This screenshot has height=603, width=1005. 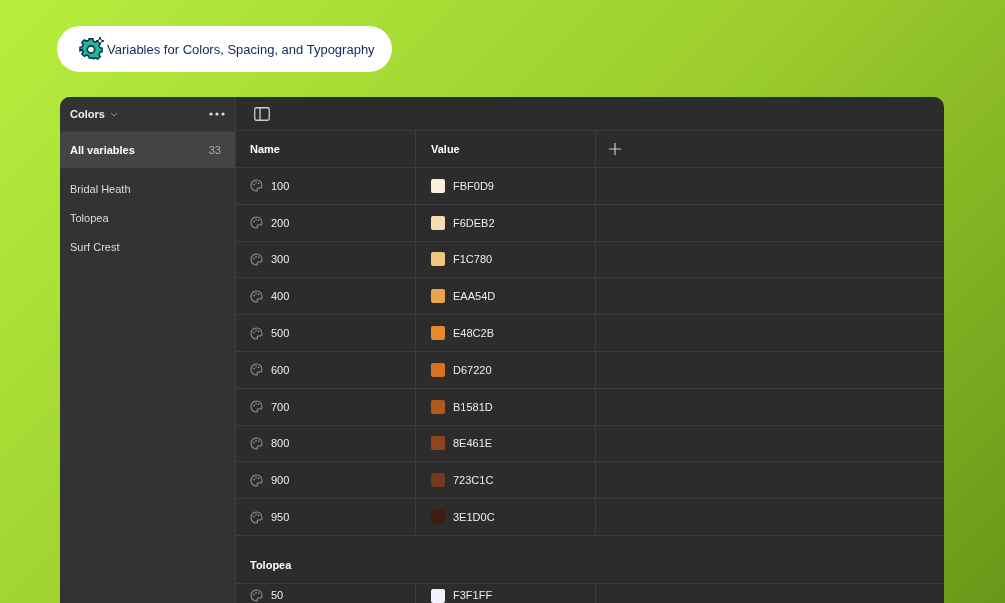 I want to click on color-value: F3F1FF, so click(x=473, y=594).